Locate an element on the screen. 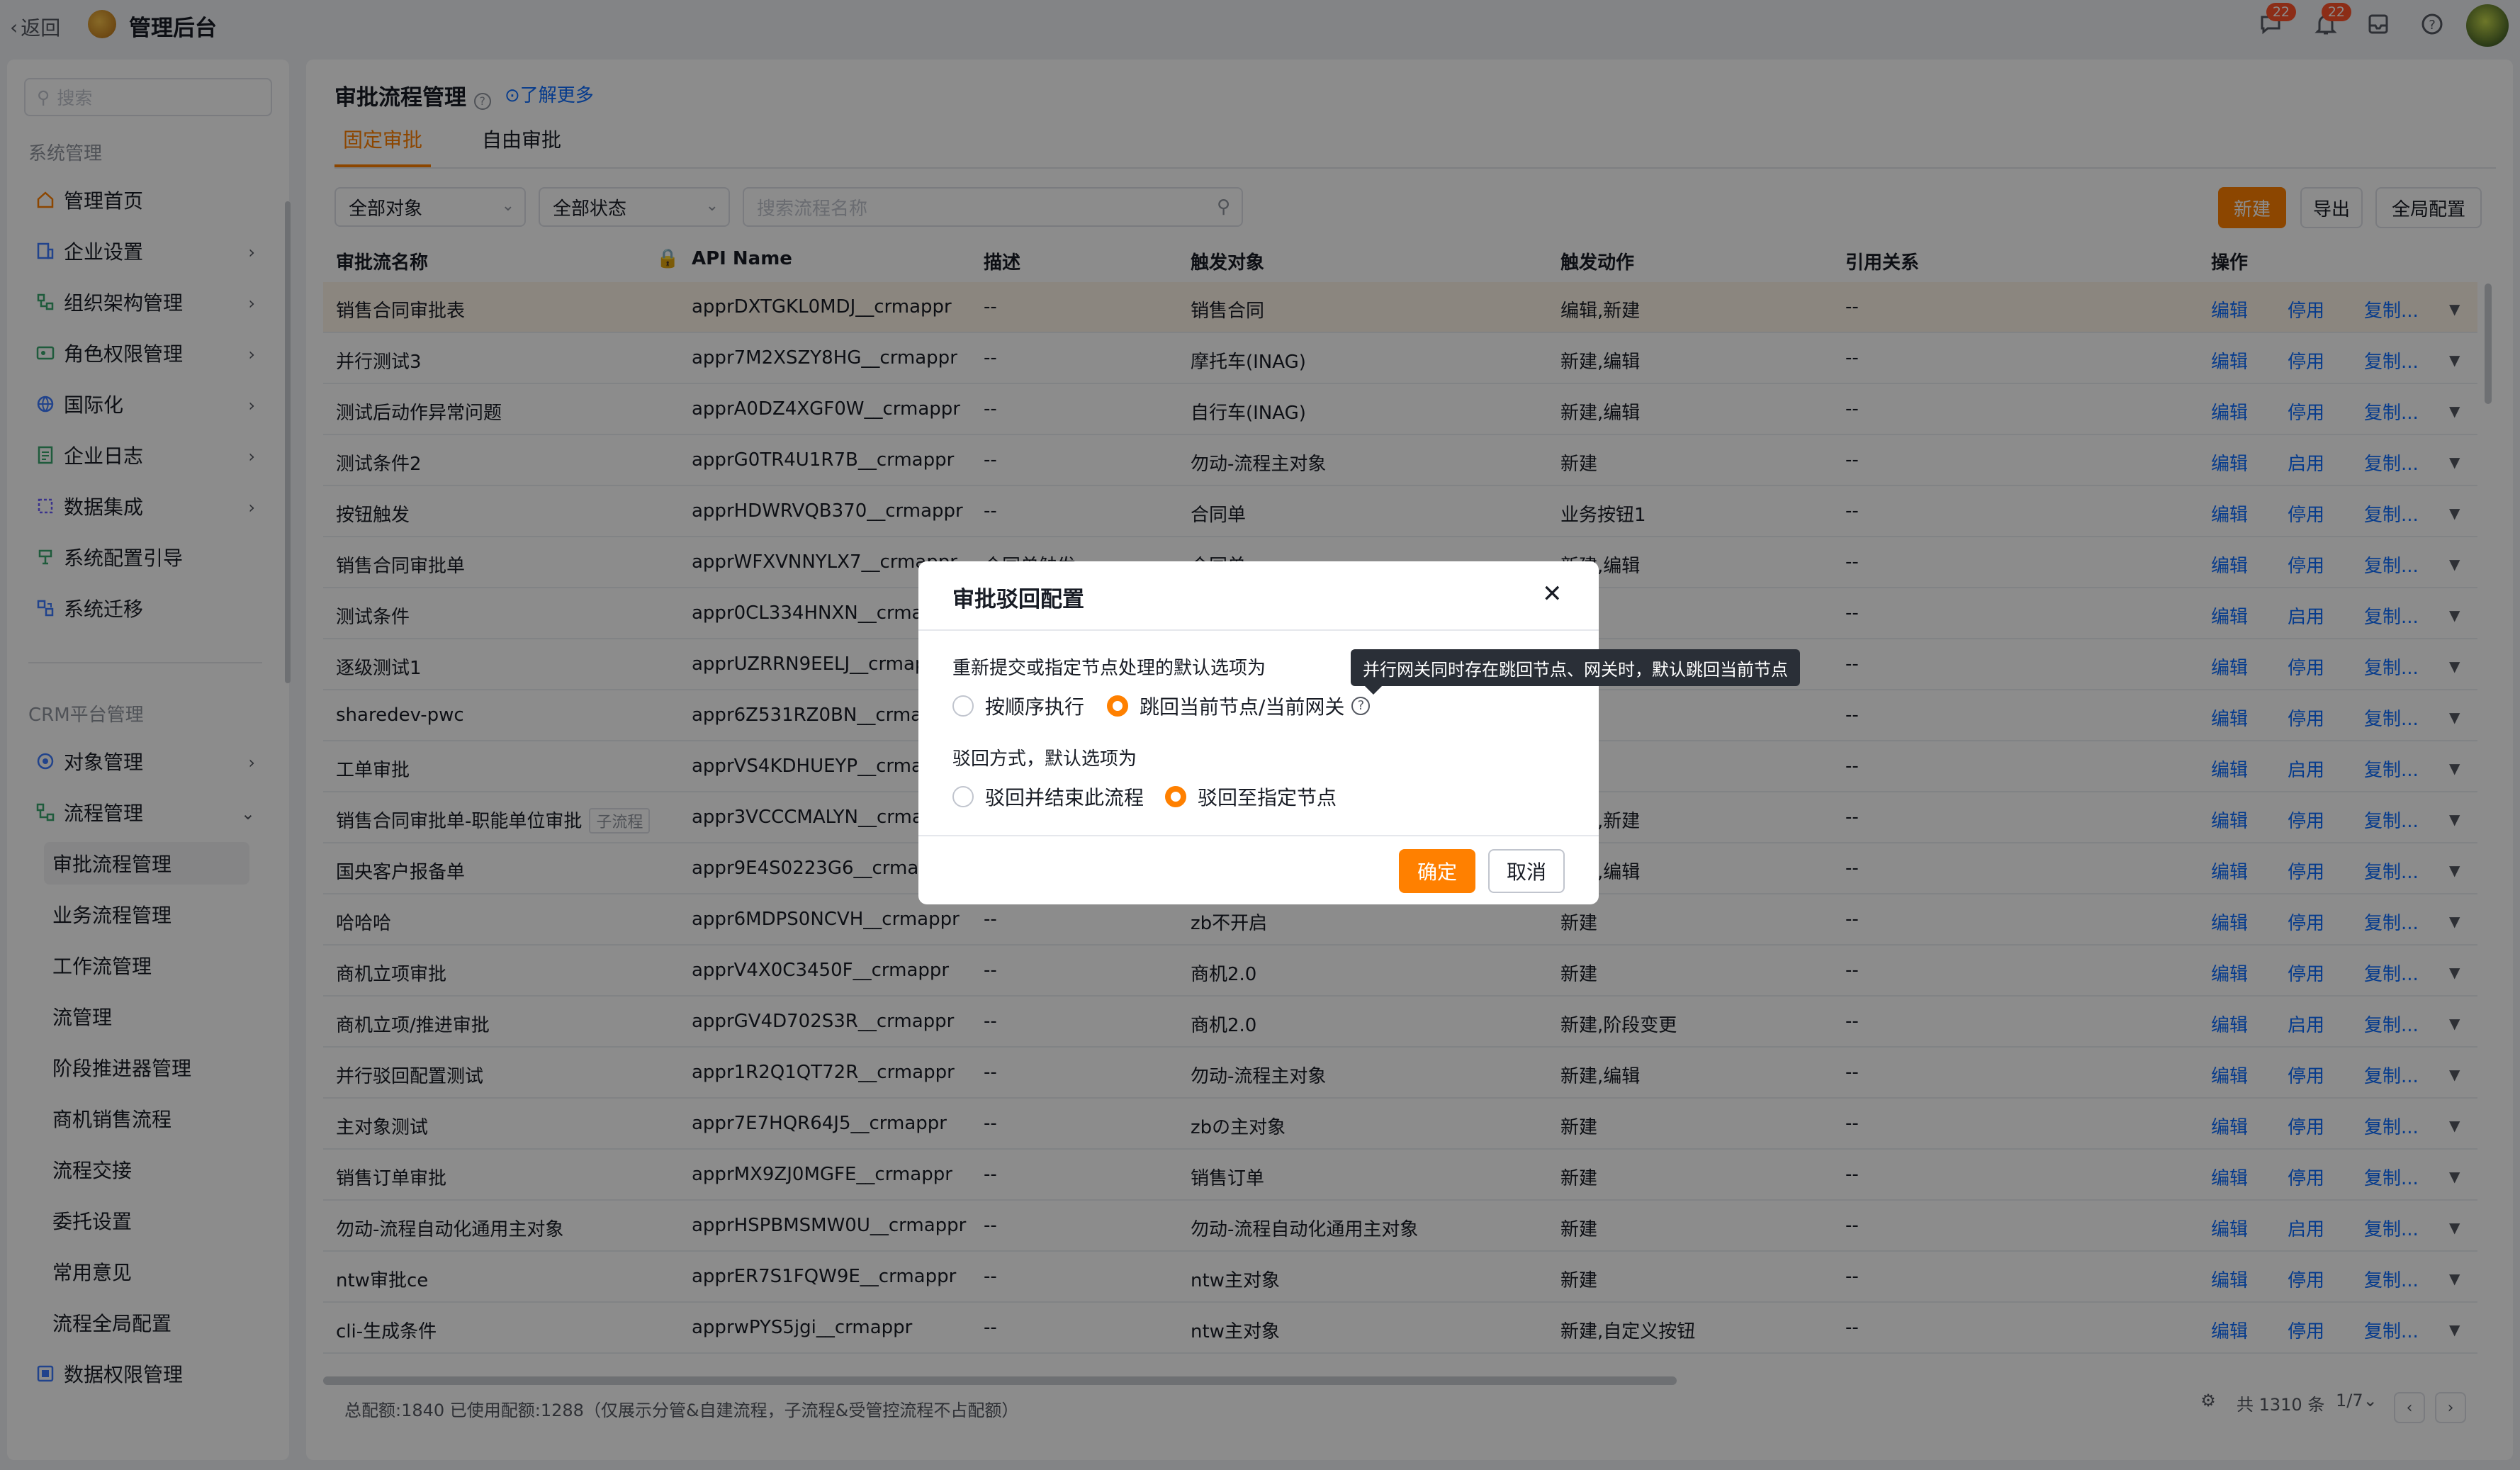  dialog-footer-divider is located at coordinates (1258, 835).